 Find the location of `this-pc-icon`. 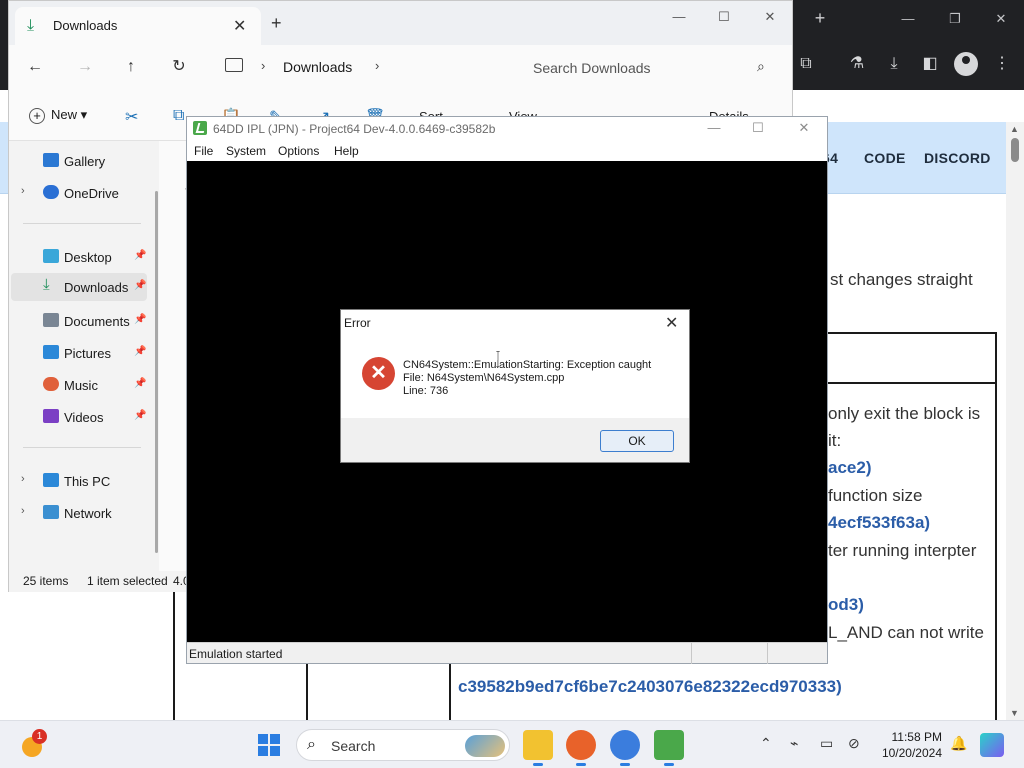

this-pc-icon is located at coordinates (234, 65).